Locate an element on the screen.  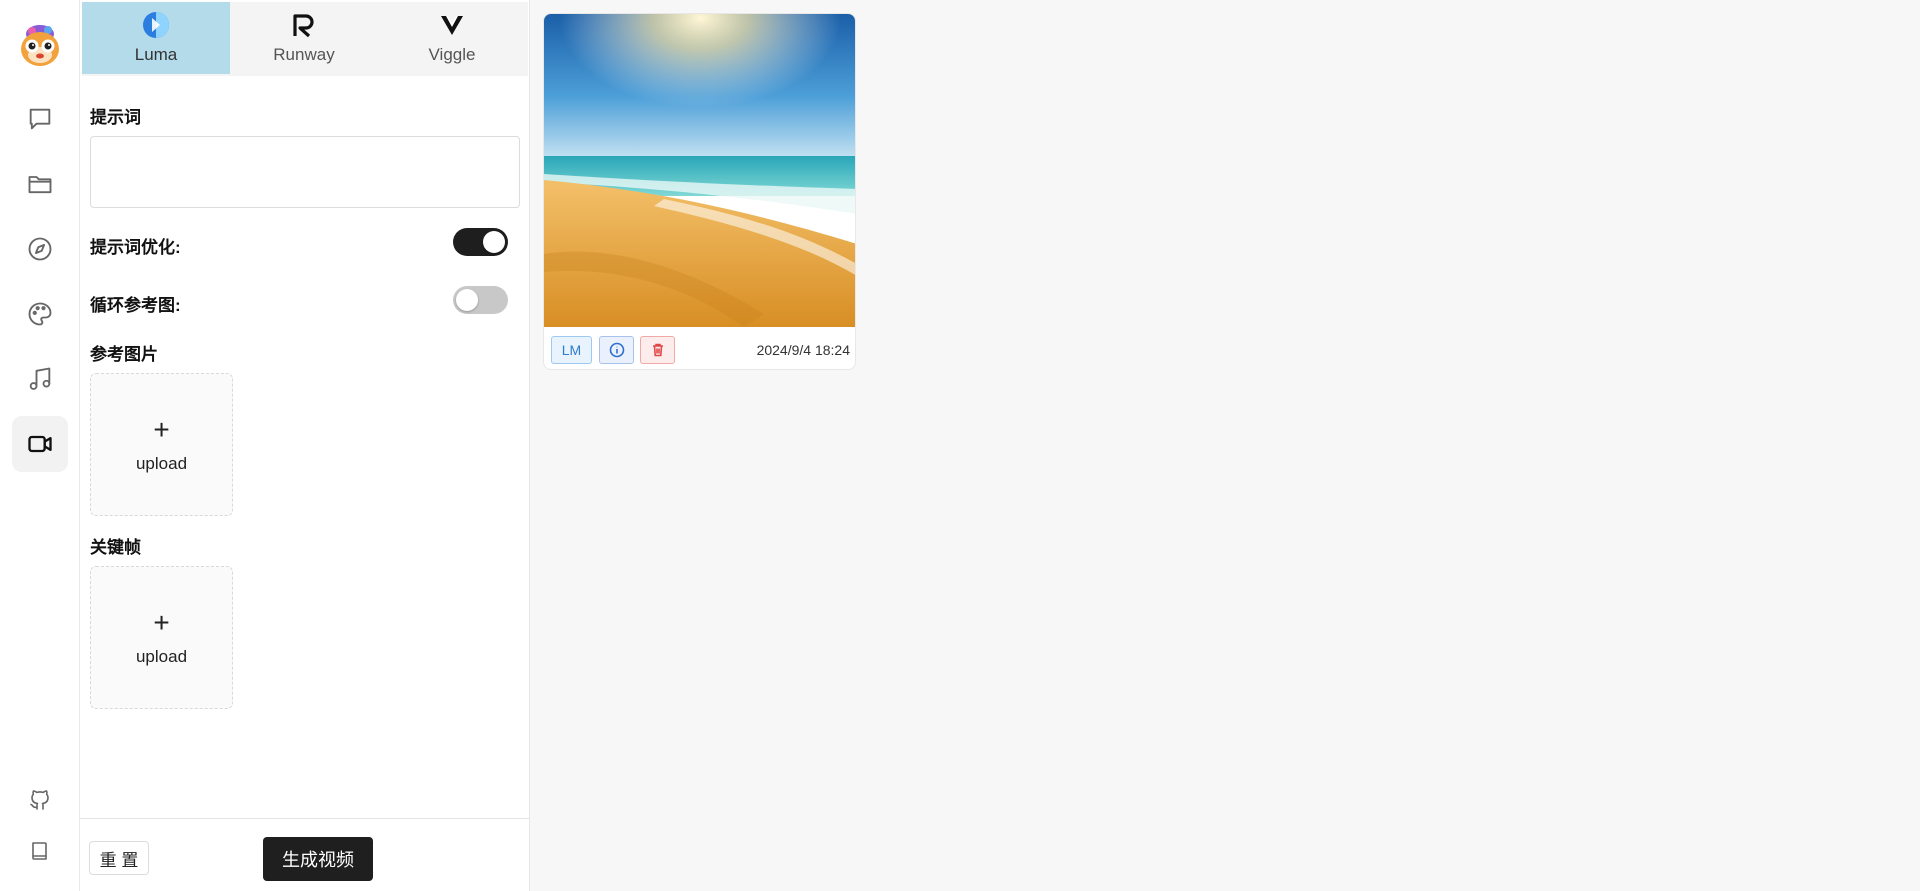
keyframe-label: 关键帧 is located at coordinates (115, 547).